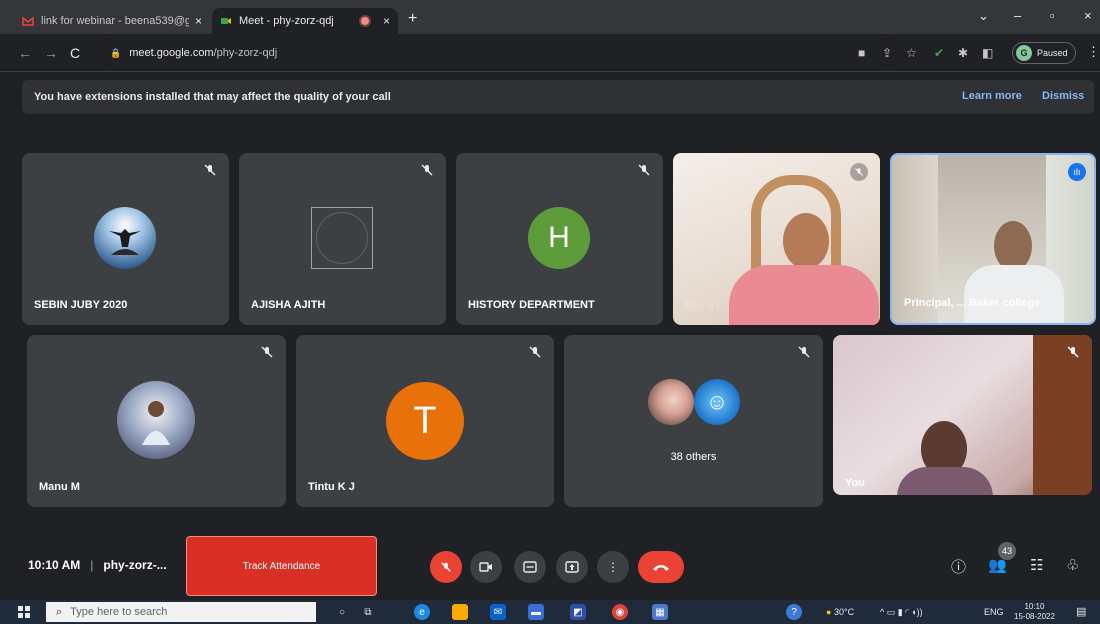 The image size is (1100, 624). Describe the element at coordinates (498, 53) in the screenshot. I see `address-bar: 🔒 meet.google.com /phy-zorz-qdj` at that location.